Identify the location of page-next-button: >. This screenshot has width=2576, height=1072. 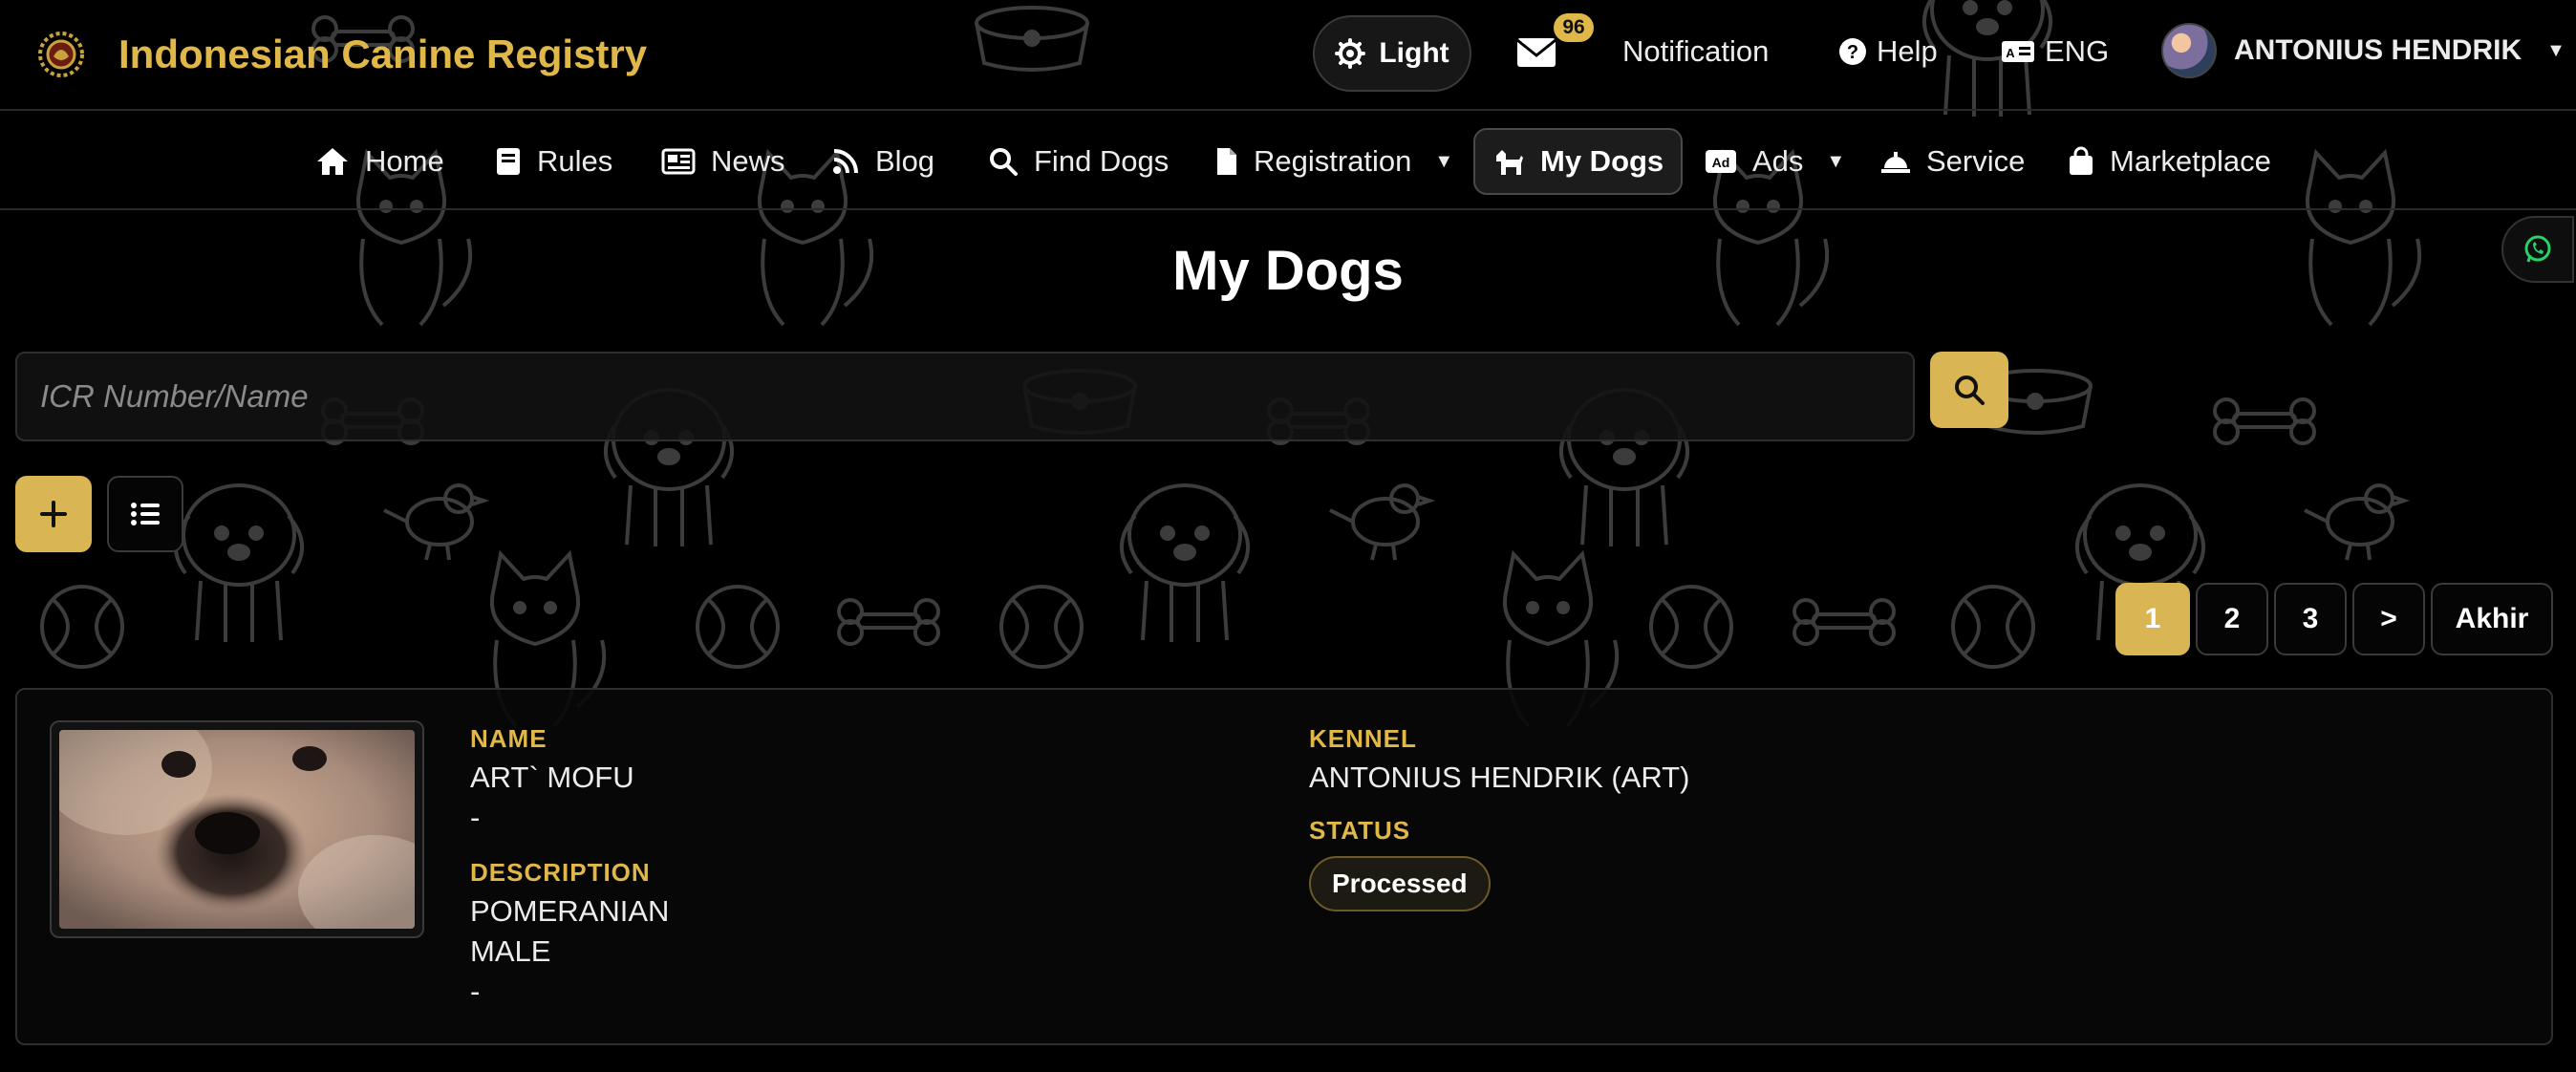
(2388, 619).